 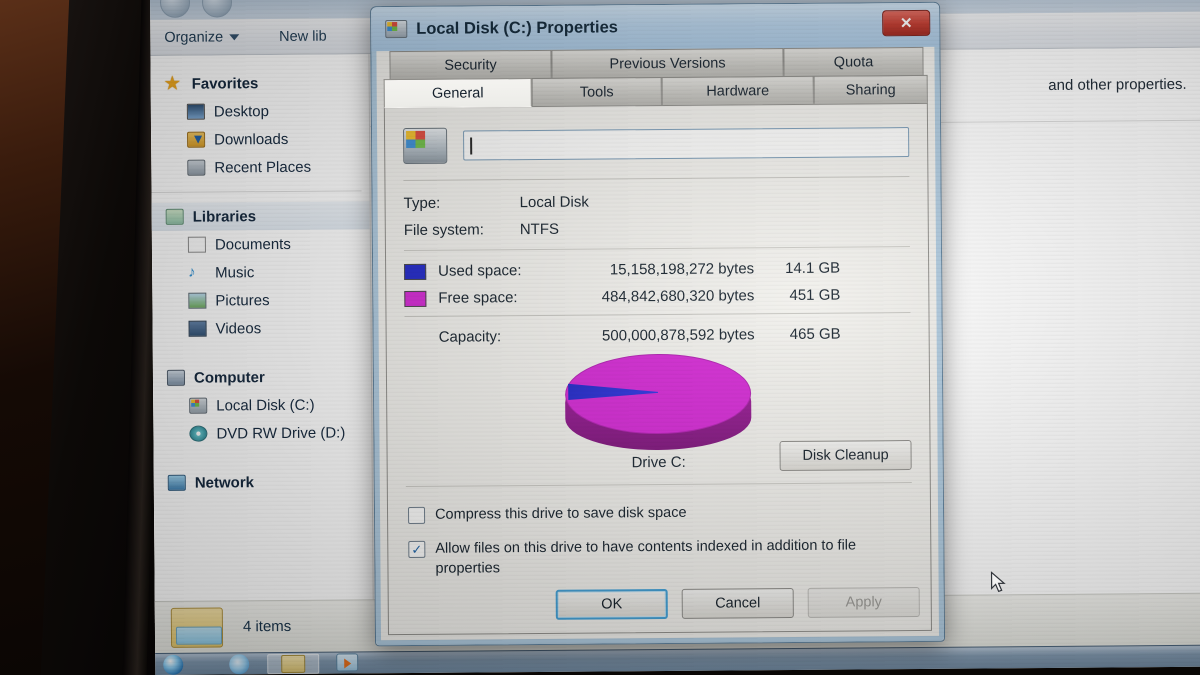 What do you see at coordinates (415, 271) in the screenshot?
I see `used-space-swatch` at bounding box center [415, 271].